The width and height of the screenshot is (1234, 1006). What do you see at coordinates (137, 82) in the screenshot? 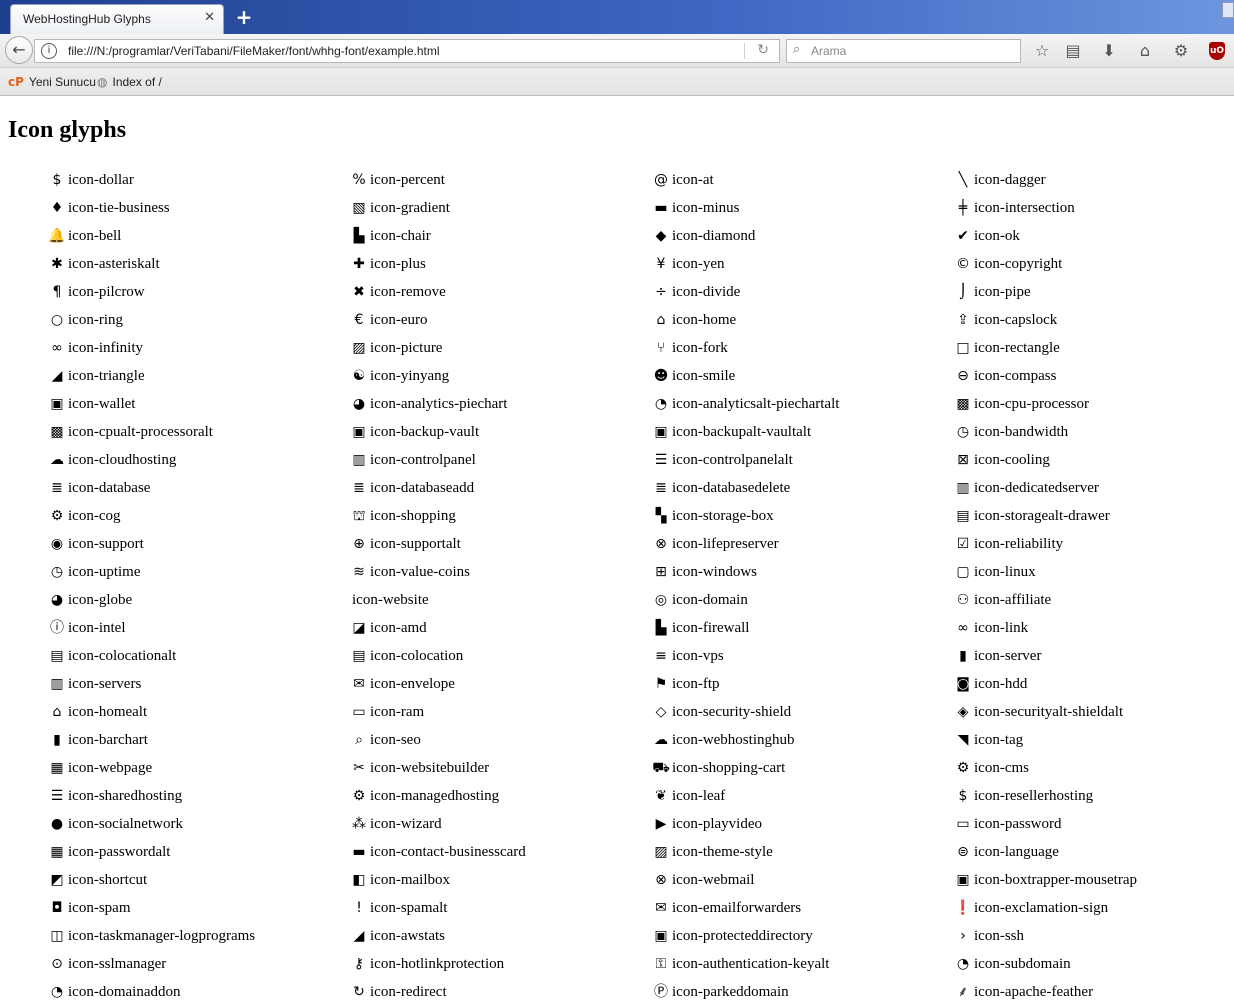
I see `bookmark-label: Index of /` at bounding box center [137, 82].